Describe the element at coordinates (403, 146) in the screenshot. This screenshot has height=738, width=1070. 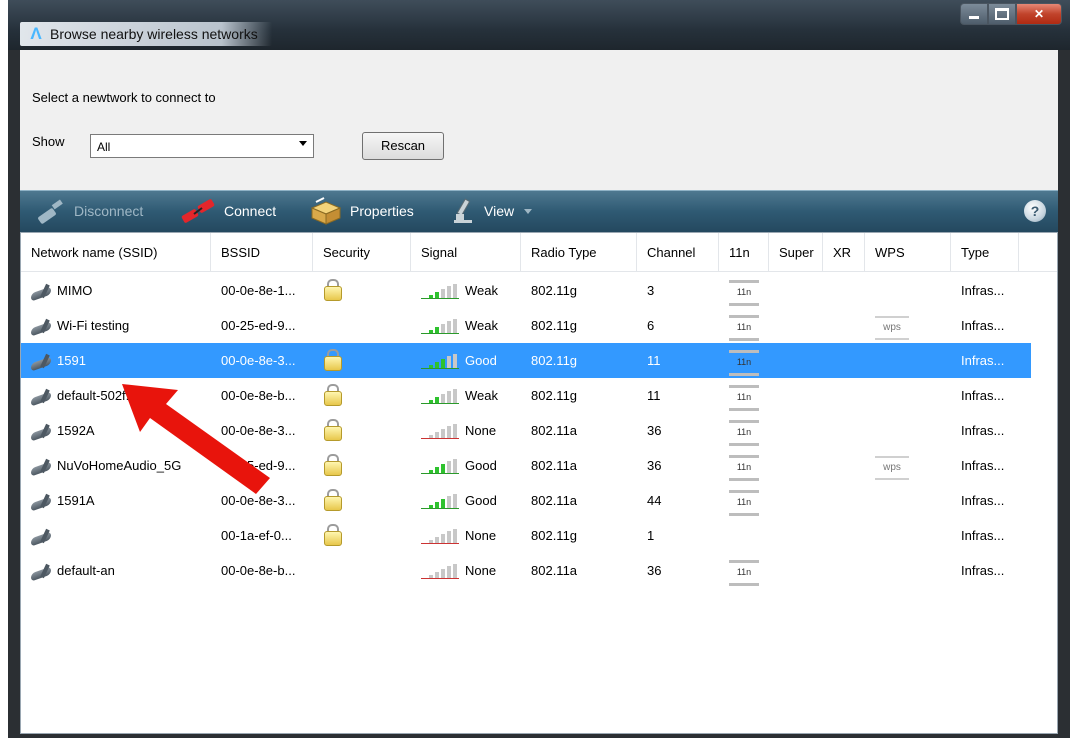
I see `rescan-button: Rescan` at that location.